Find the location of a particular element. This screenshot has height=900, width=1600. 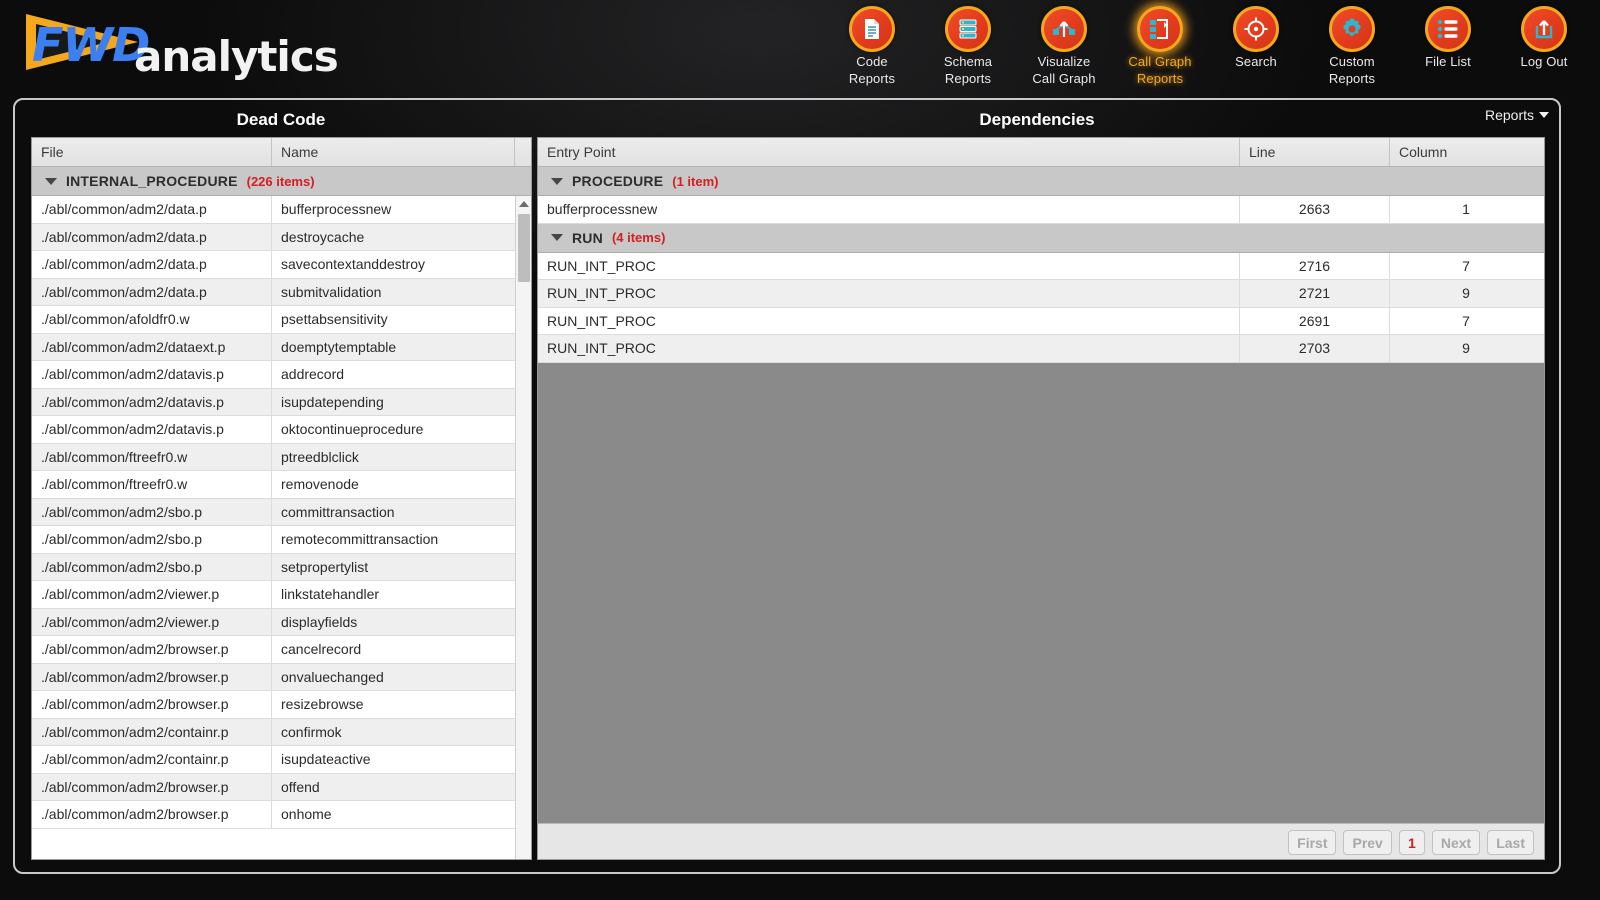

nav-item-search: Search is located at coordinates (1256, 39).